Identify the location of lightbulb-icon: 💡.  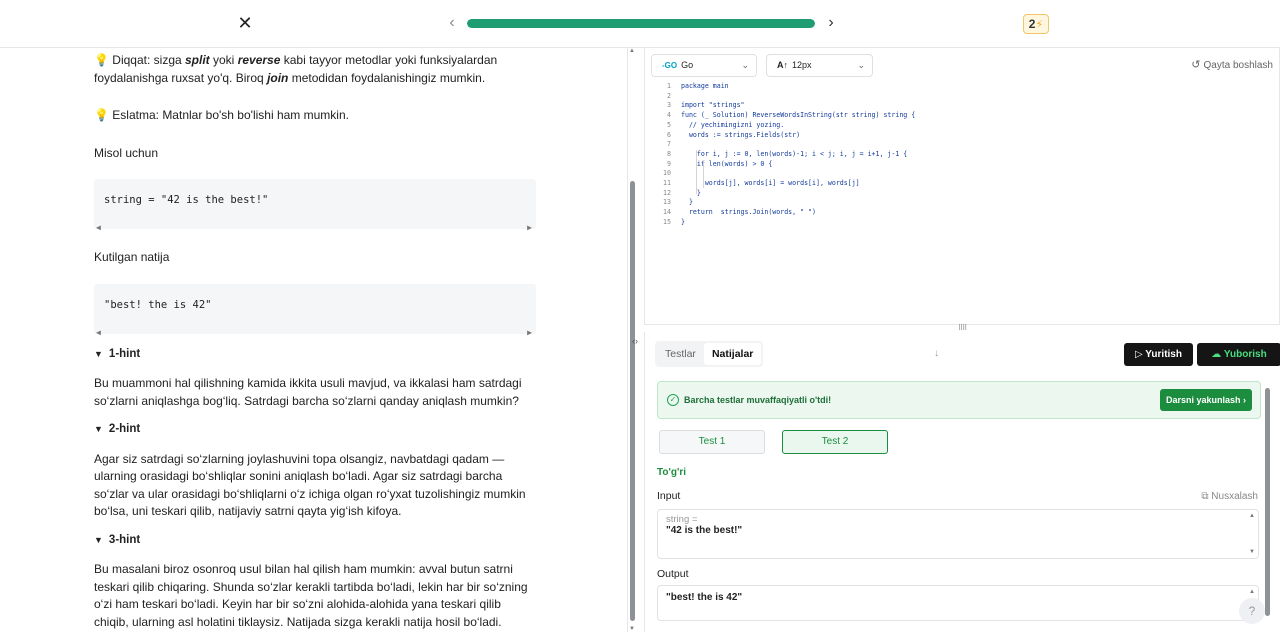
(101, 115).